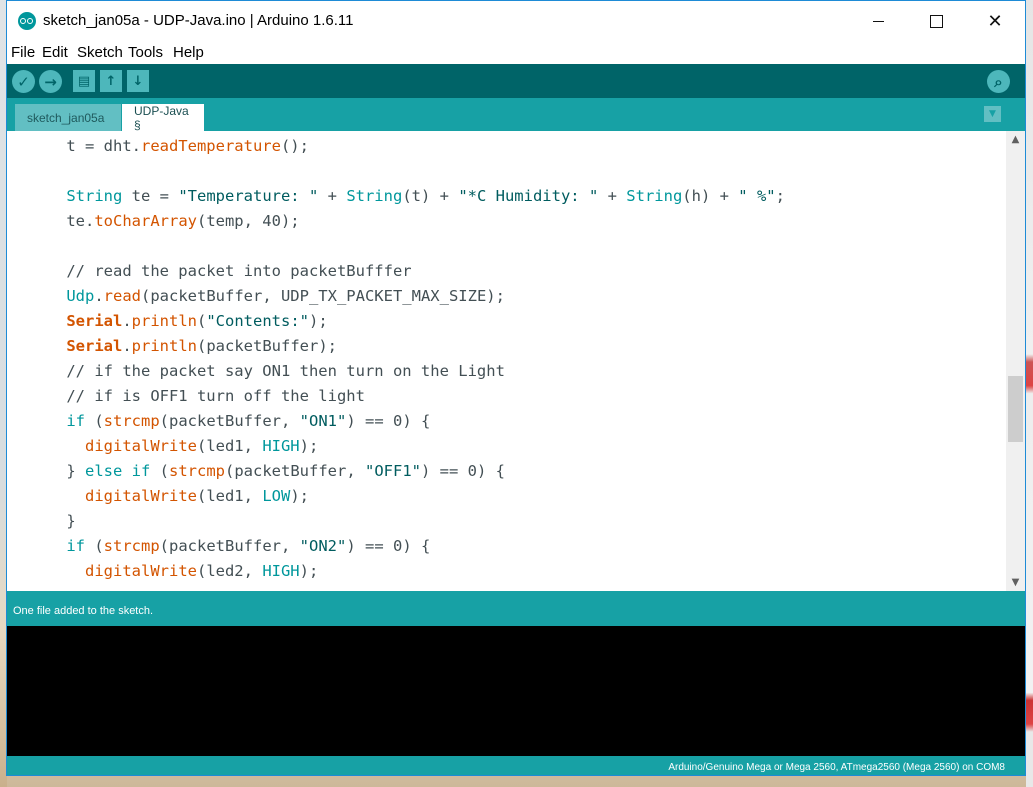  What do you see at coordinates (1015, 409) in the screenshot?
I see `scroll-thumb` at bounding box center [1015, 409].